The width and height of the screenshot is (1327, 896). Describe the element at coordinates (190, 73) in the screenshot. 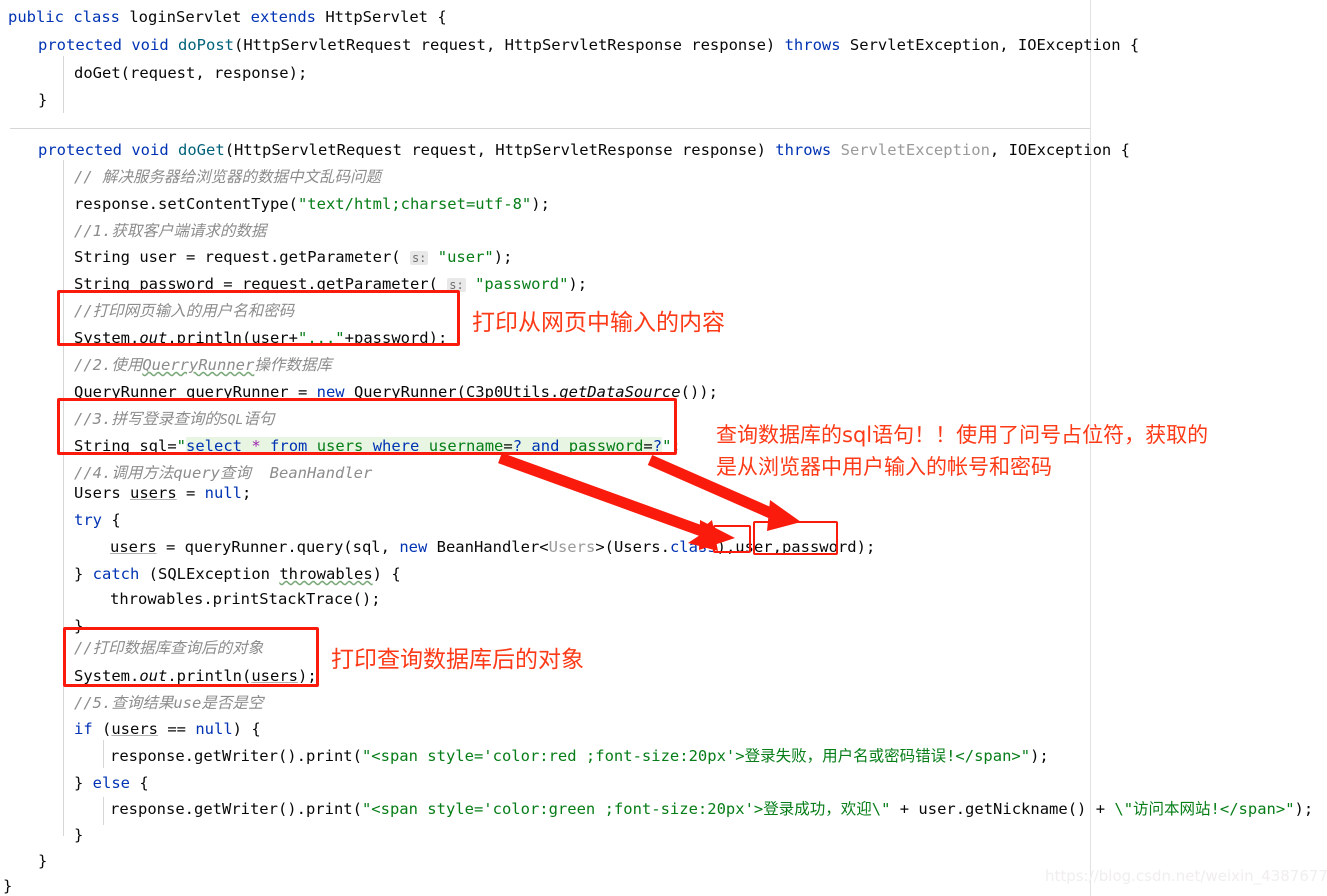

I see `code-line: doGet(request, response);` at that location.